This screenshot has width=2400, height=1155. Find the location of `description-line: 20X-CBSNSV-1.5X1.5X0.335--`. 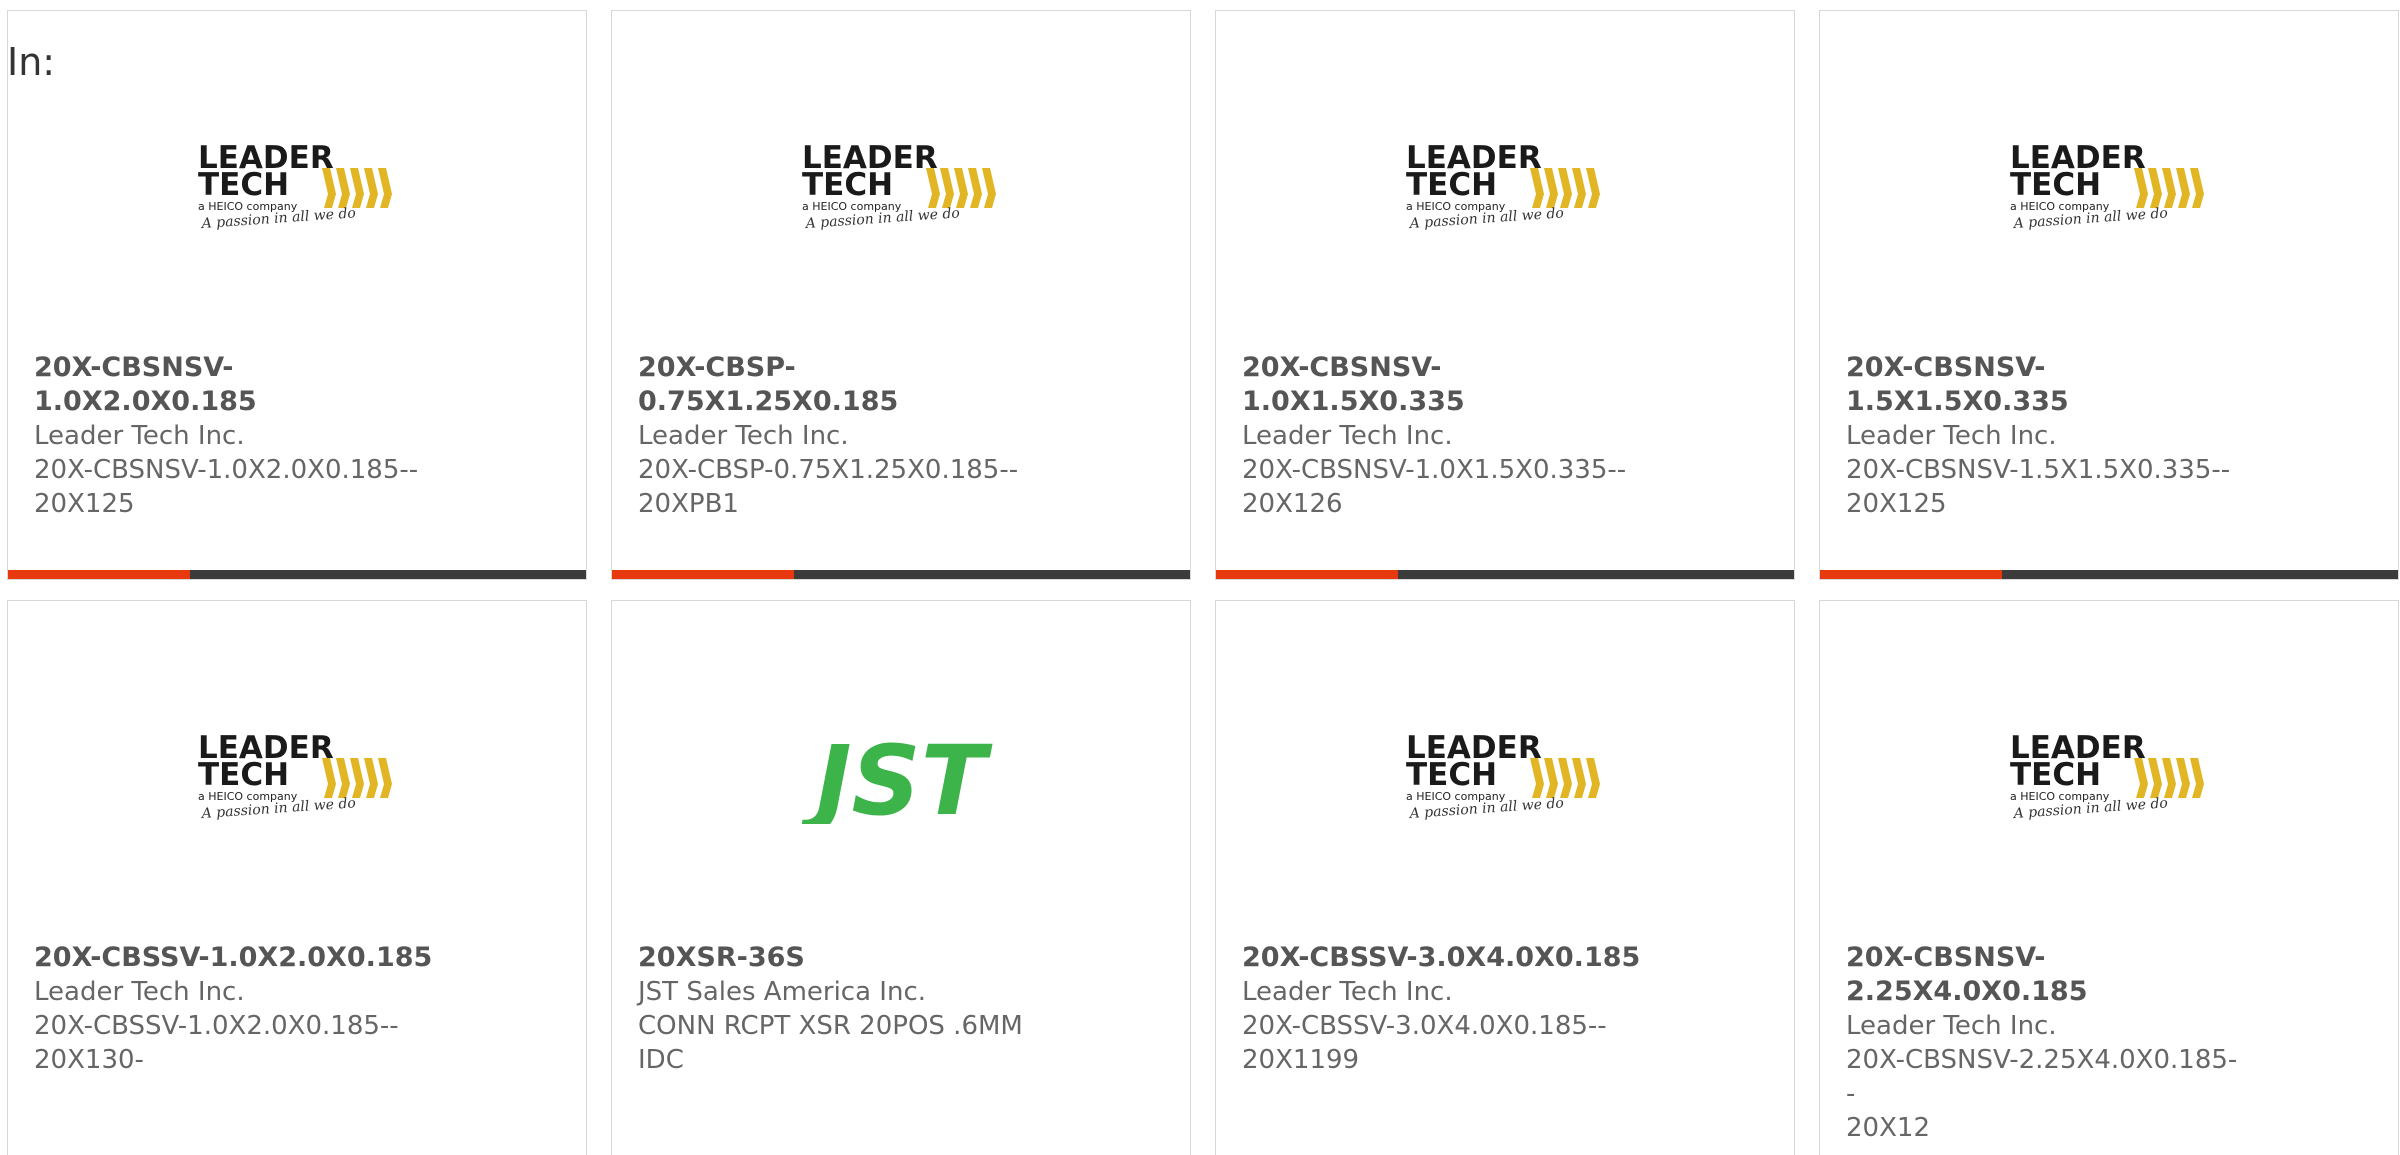

description-line: 20X-CBSNSV-1.5X1.5X0.335-- is located at coordinates (2038, 470).